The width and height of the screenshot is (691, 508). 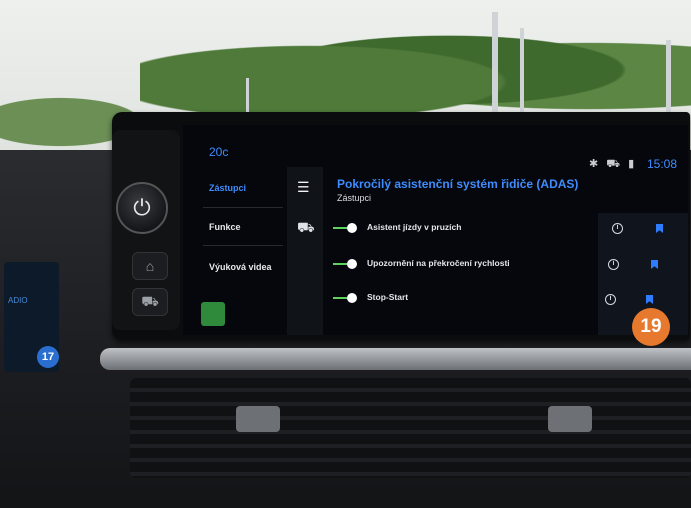 I want to click on menu-icon: ☰, so click(x=303, y=187).